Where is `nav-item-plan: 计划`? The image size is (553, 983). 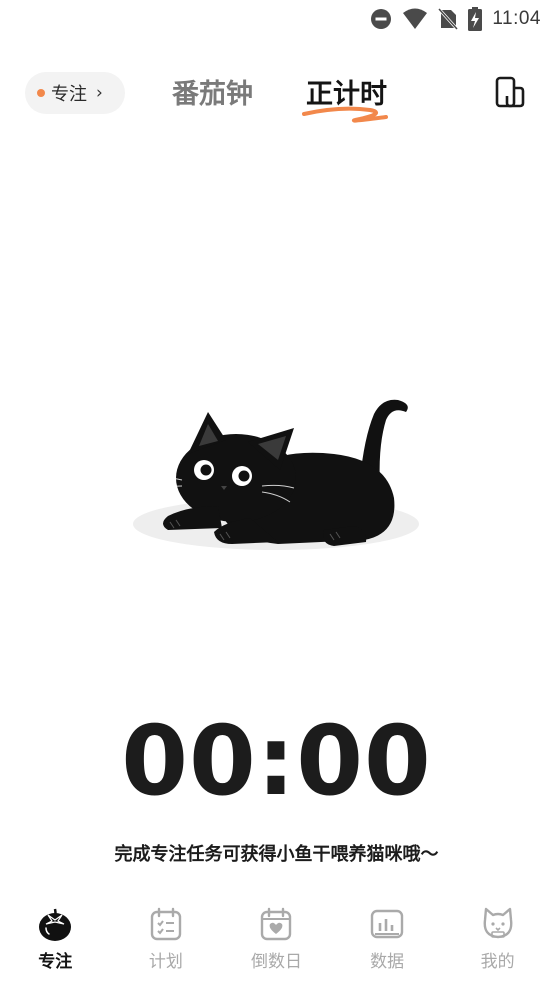 nav-item-plan: 计划 is located at coordinates (166, 941).